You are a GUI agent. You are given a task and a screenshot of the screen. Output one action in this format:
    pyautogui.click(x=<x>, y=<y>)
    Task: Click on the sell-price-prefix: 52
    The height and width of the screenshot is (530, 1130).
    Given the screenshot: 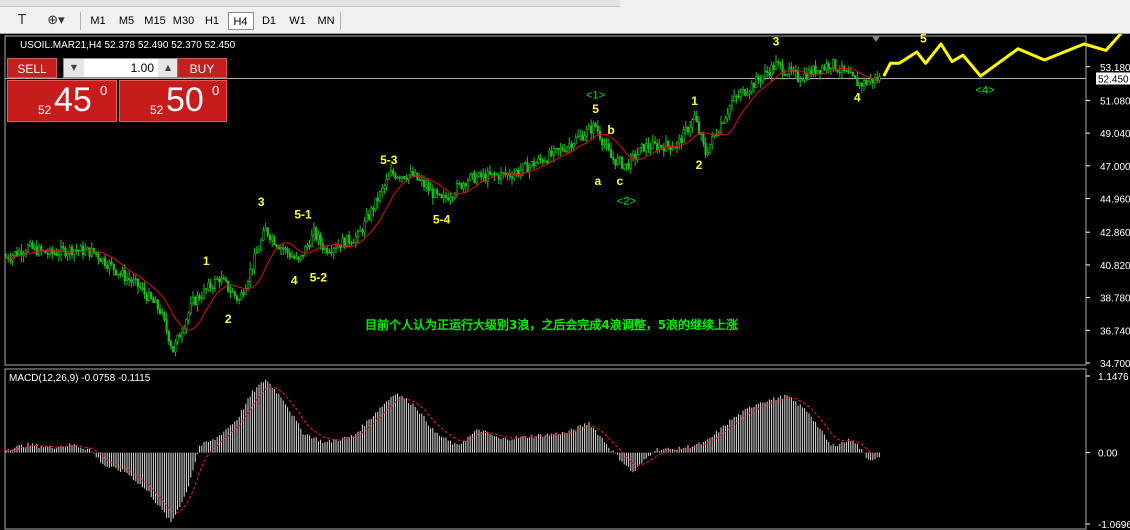 What is the action you would take?
    pyautogui.click(x=45, y=110)
    